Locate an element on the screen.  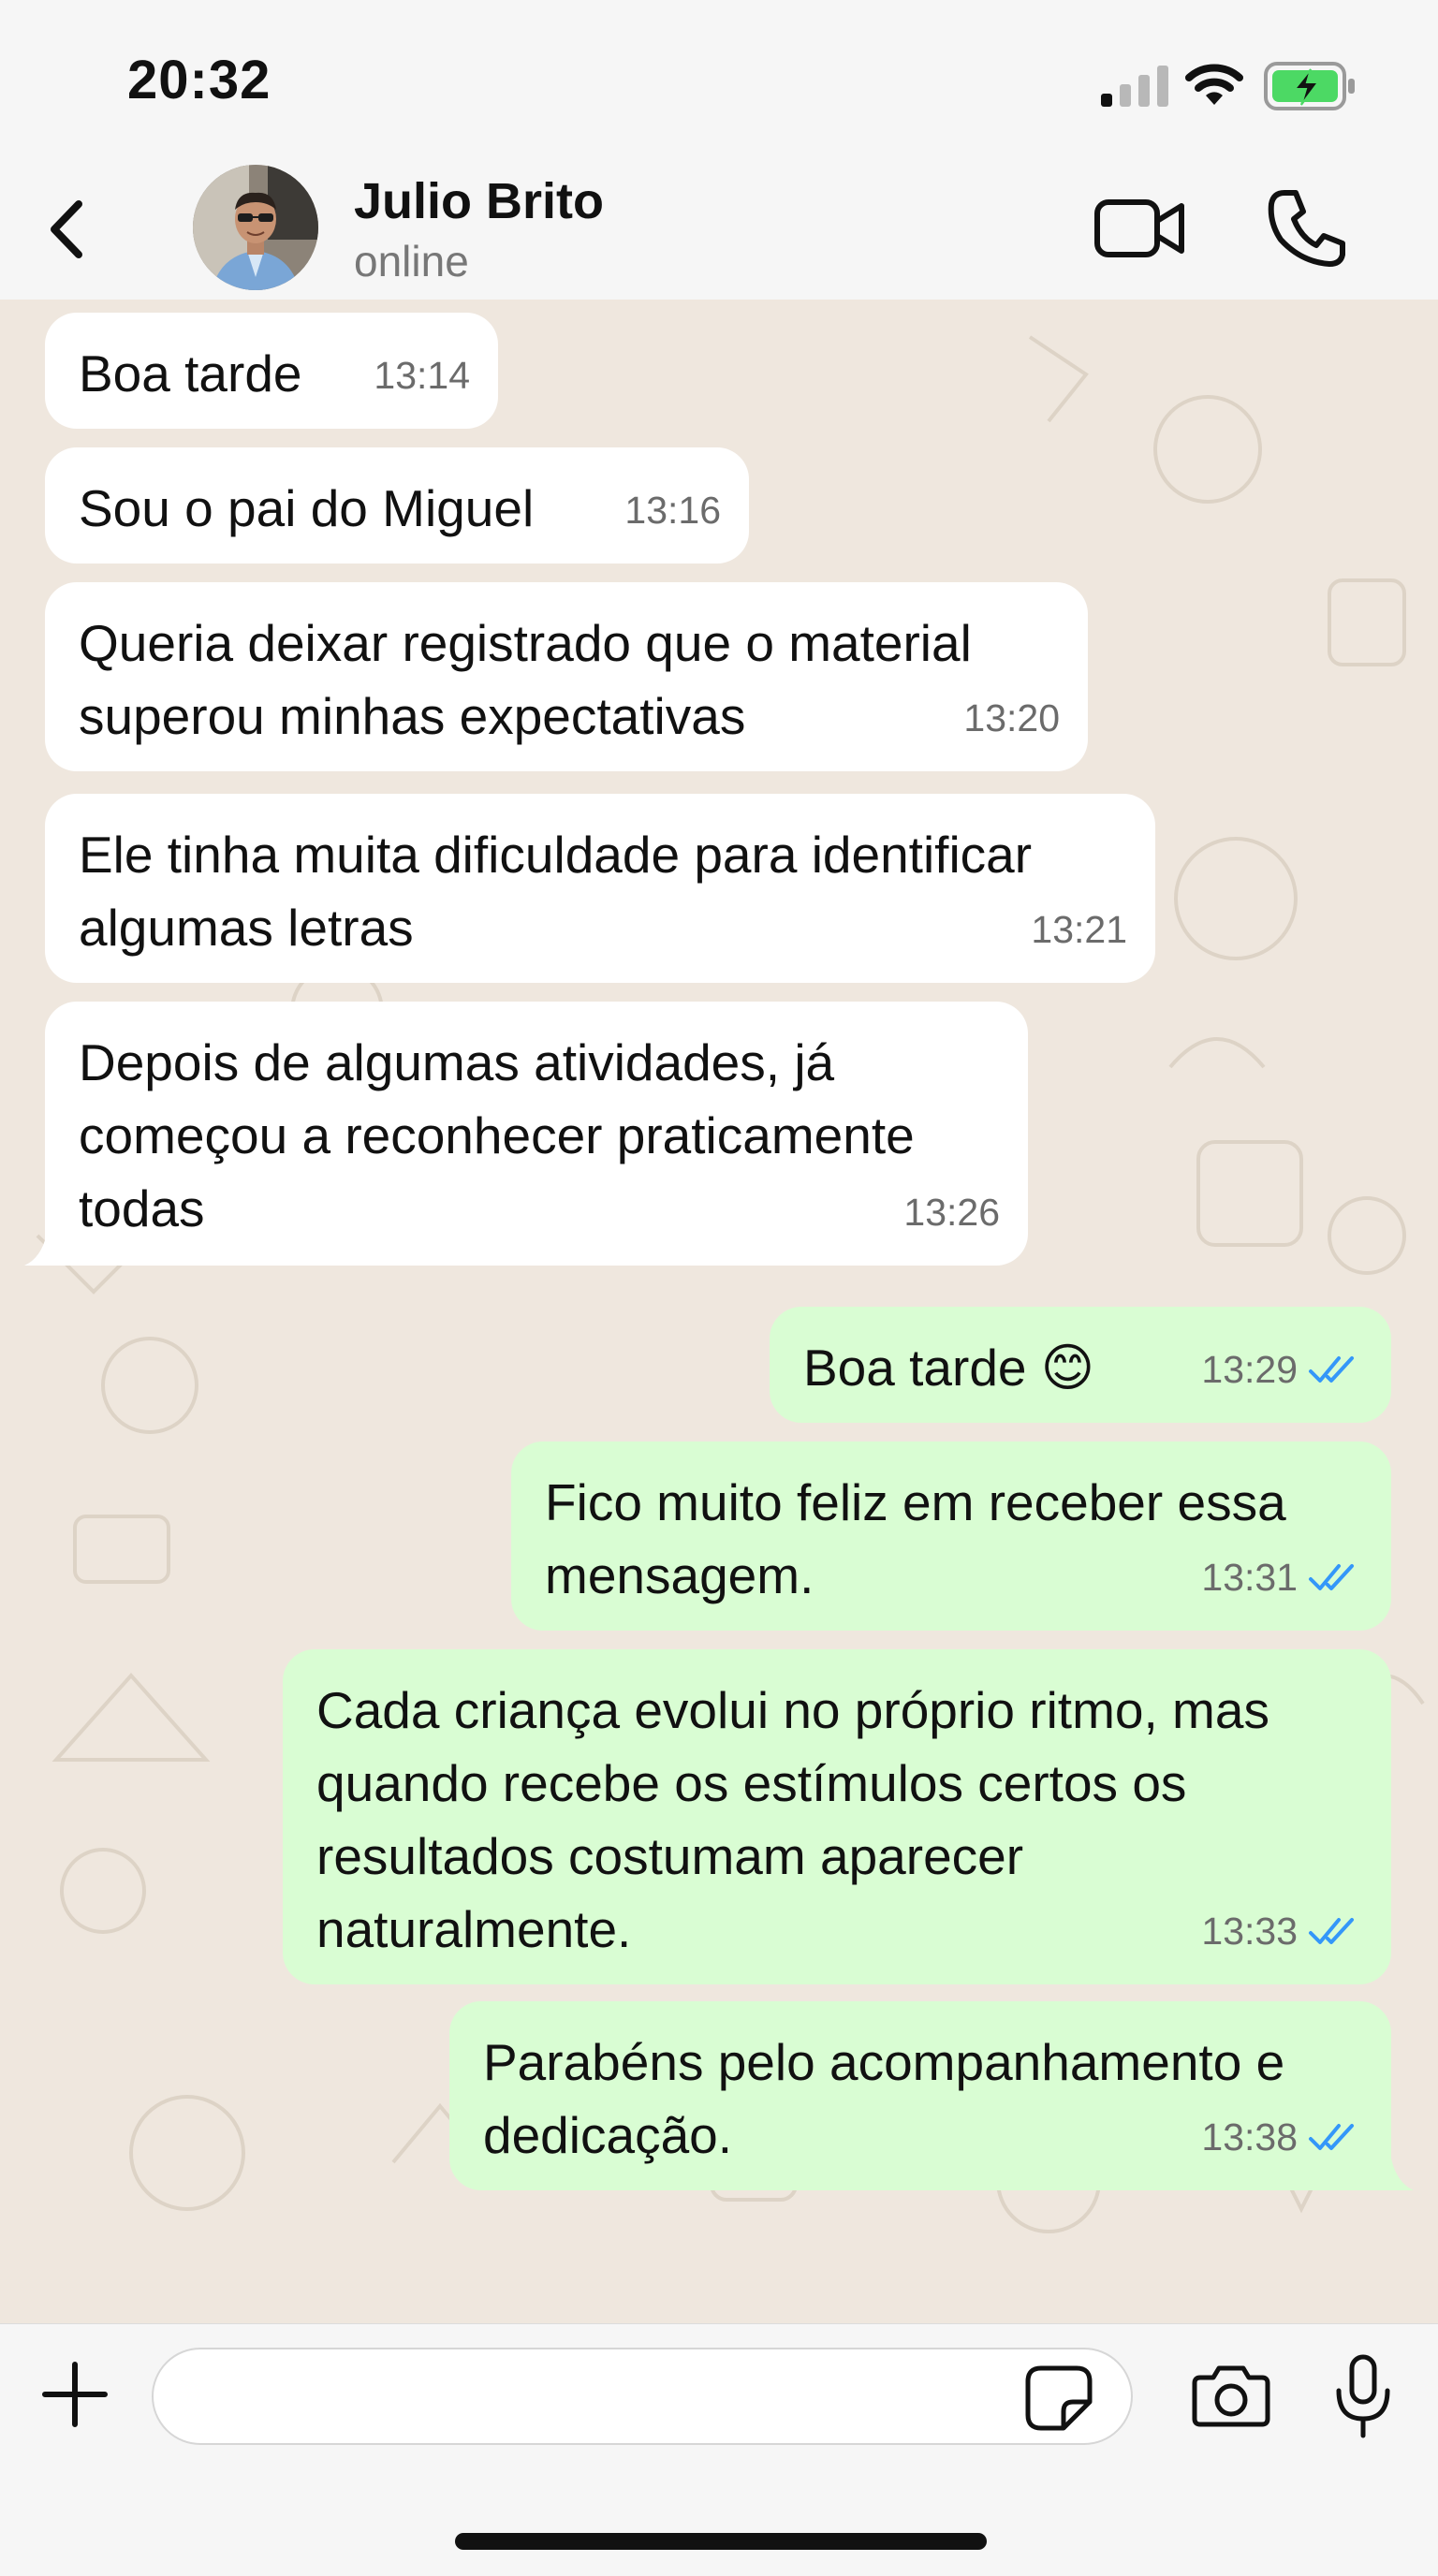
avatar-photo is located at coordinates (255, 227).